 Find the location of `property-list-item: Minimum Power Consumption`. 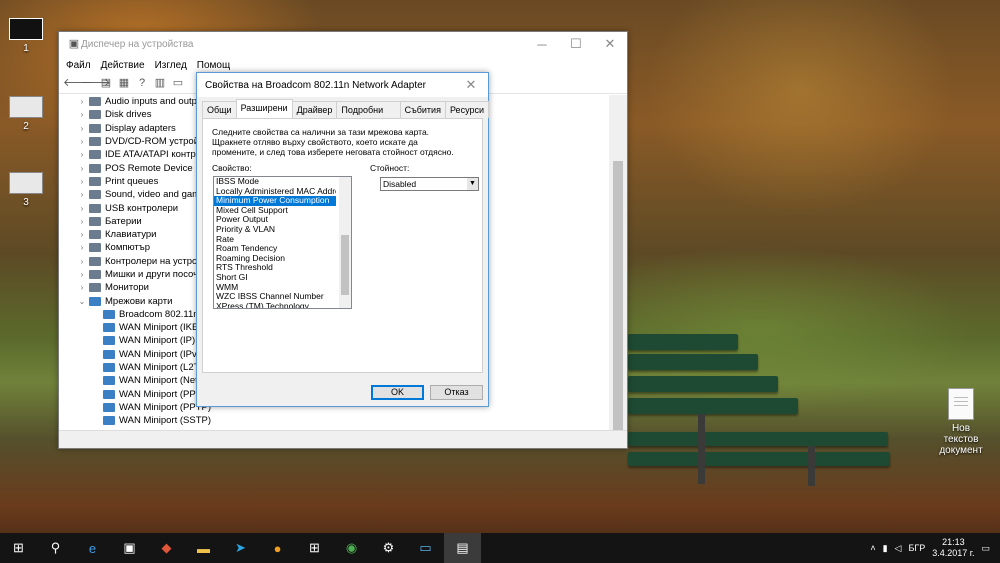

property-list-item: Minimum Power Consumption is located at coordinates (275, 201).